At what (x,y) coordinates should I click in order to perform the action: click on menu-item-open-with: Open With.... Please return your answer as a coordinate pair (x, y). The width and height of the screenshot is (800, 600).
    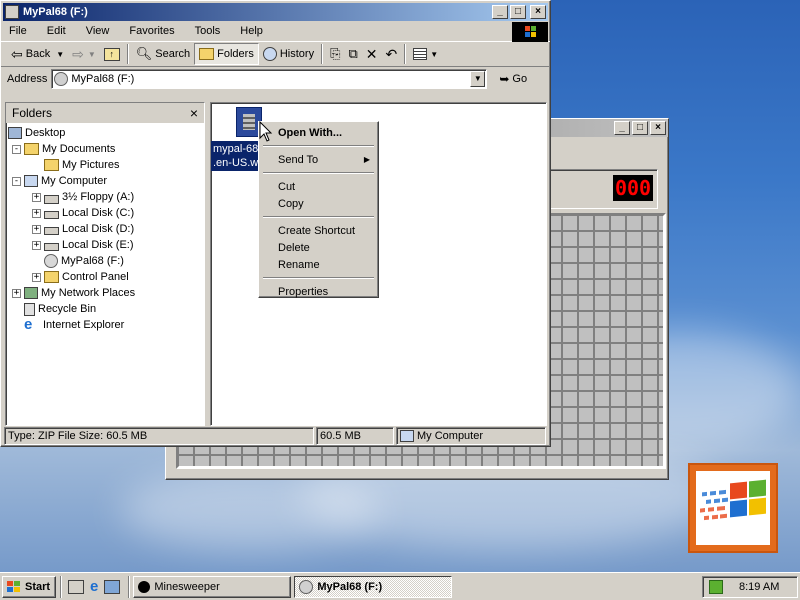
    Looking at the image, I should click on (318, 132).